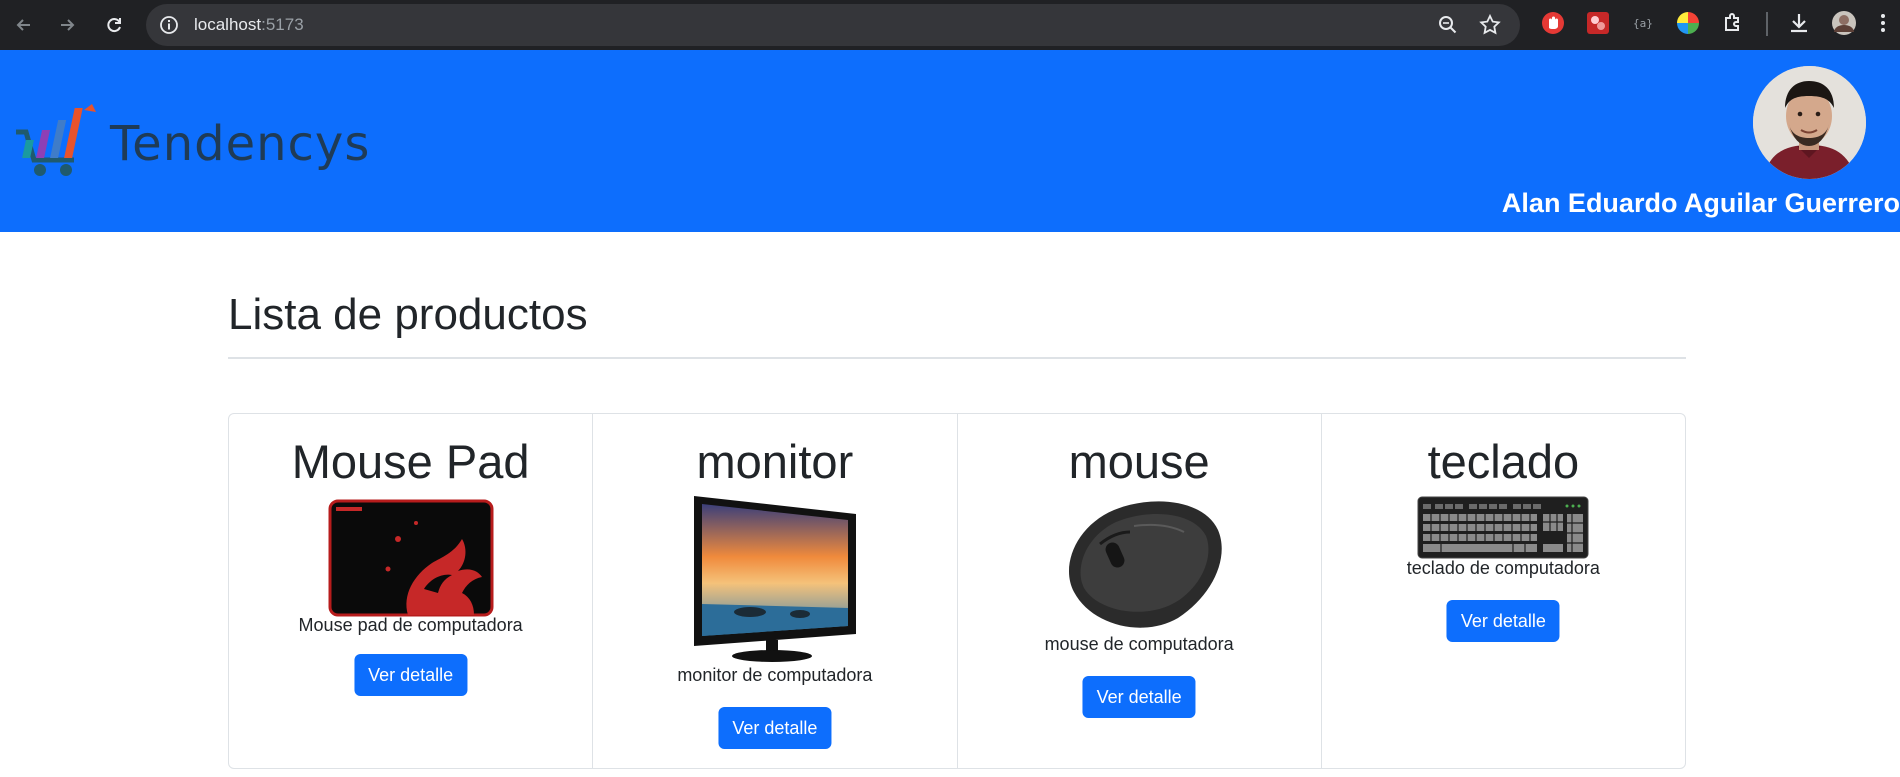 The image size is (1900, 777). Describe the element at coordinates (1598, 23) in the screenshot. I see `colorpick-extension-icon` at that location.